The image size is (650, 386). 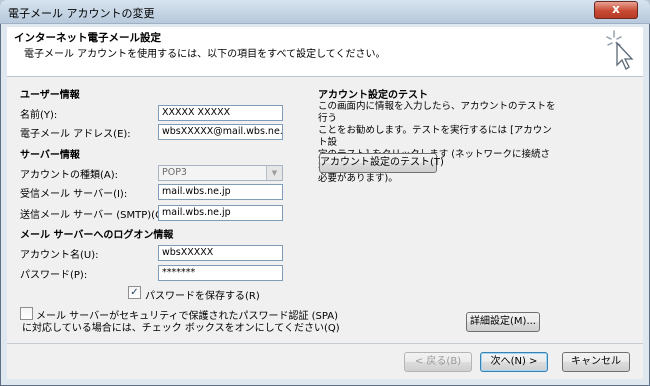 I want to click on checkmark-icon: ✓, so click(x=134, y=292).